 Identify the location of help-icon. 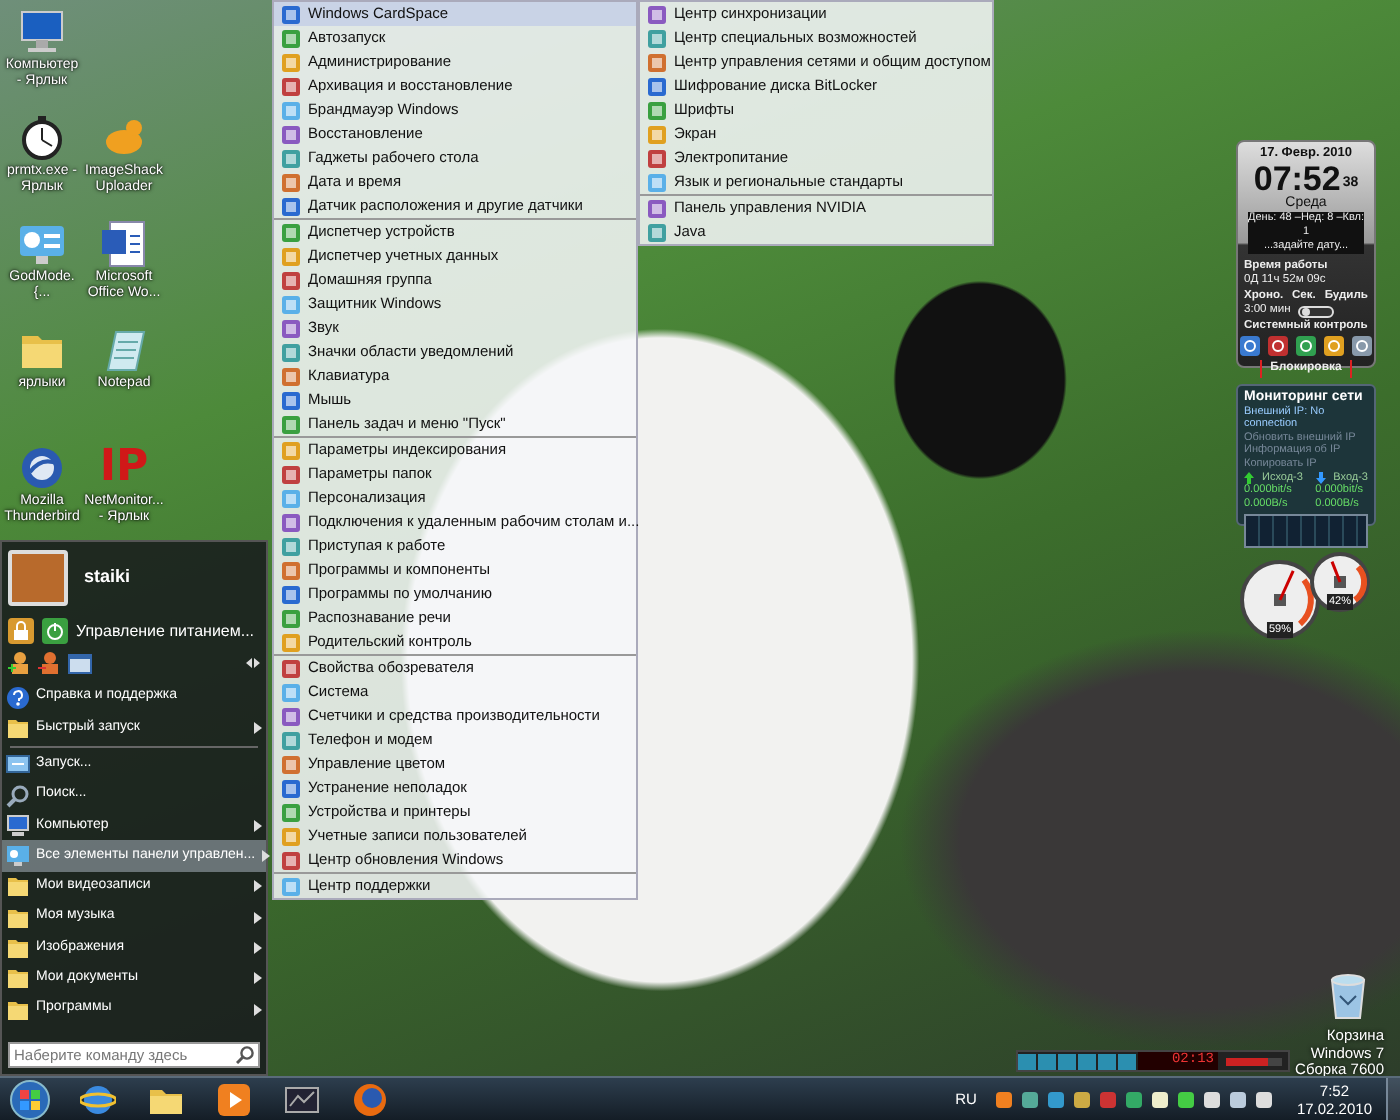
(18, 697).